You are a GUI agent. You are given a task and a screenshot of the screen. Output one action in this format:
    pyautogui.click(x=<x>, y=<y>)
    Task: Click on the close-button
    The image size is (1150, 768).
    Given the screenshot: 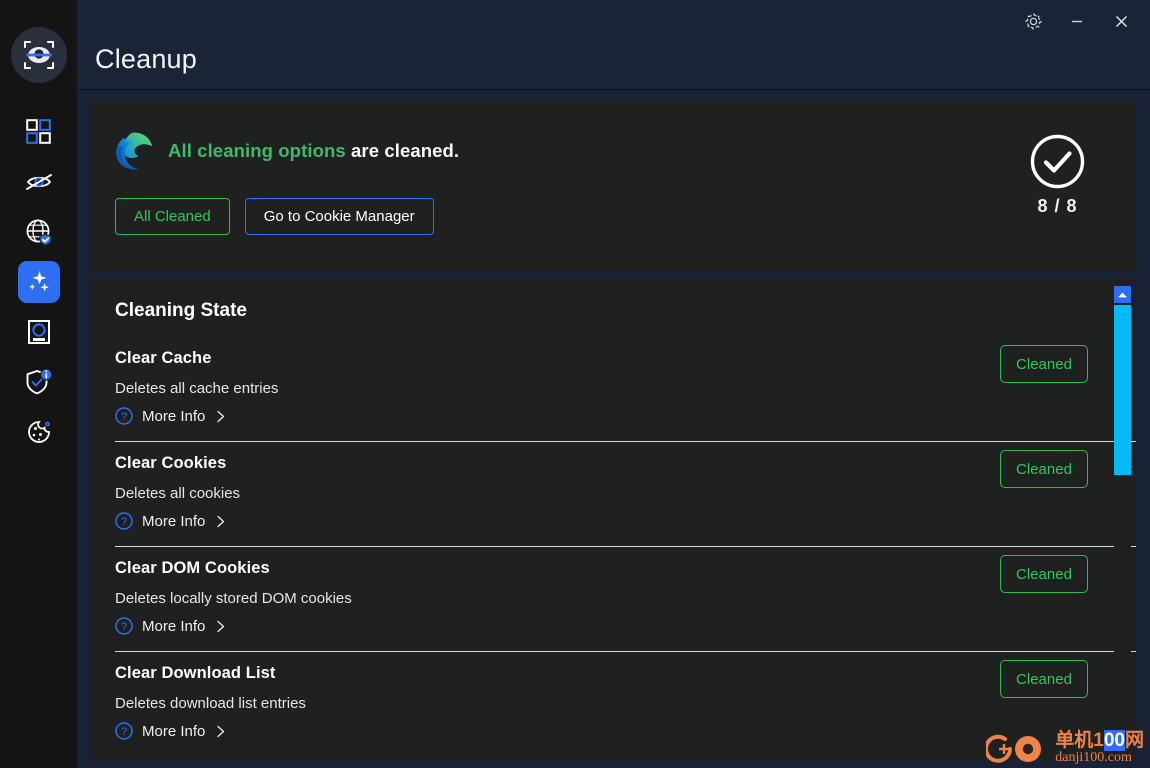 What is the action you would take?
    pyautogui.click(x=1121, y=21)
    